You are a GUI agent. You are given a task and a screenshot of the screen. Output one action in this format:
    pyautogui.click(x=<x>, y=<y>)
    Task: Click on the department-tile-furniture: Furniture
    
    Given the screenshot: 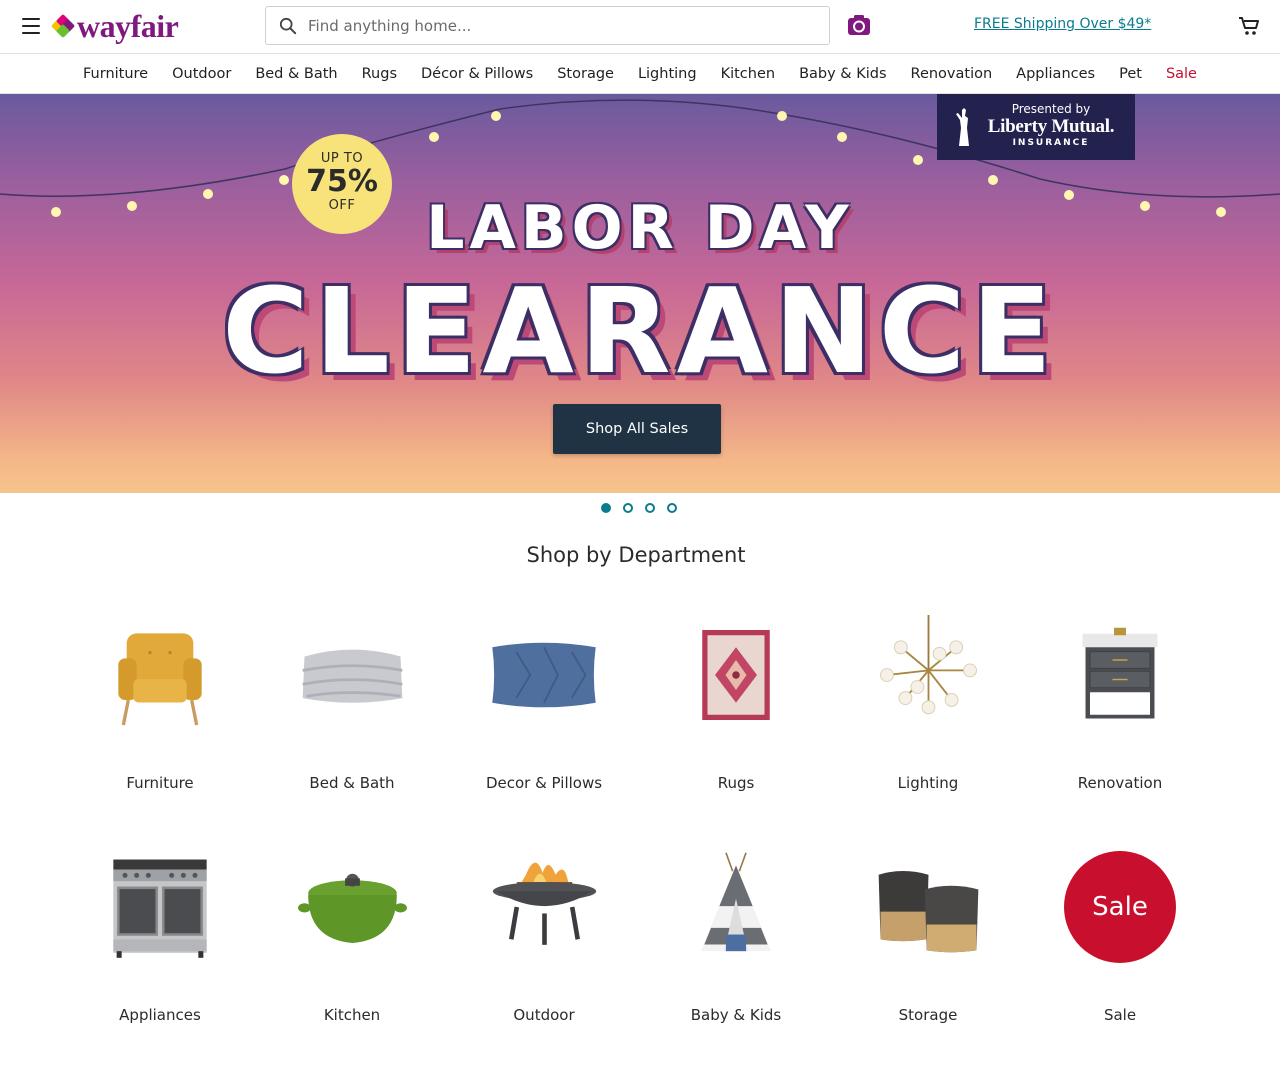 What is the action you would take?
    pyautogui.click(x=160, y=726)
    